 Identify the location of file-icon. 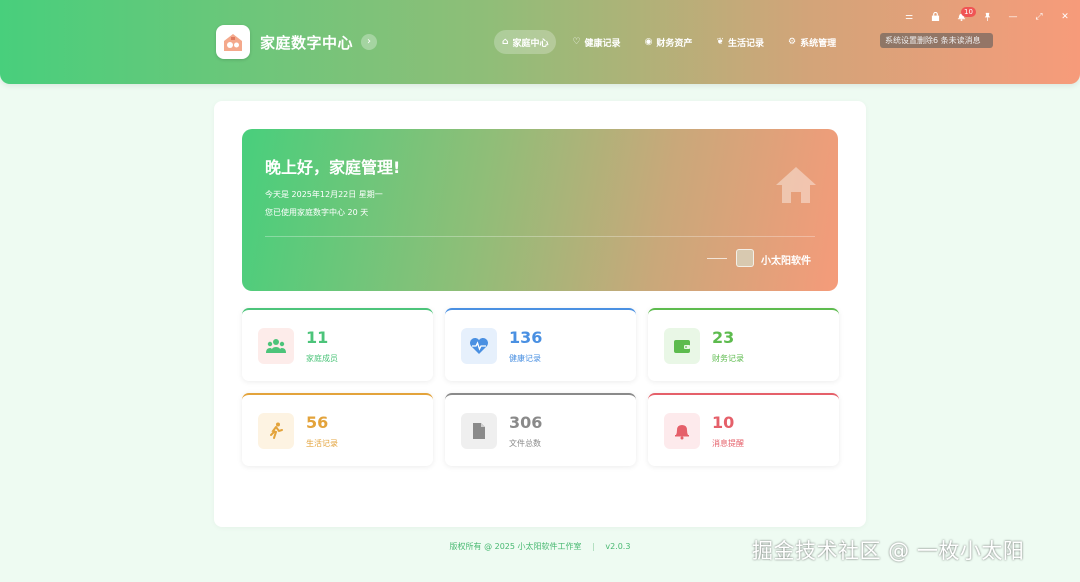
(479, 431).